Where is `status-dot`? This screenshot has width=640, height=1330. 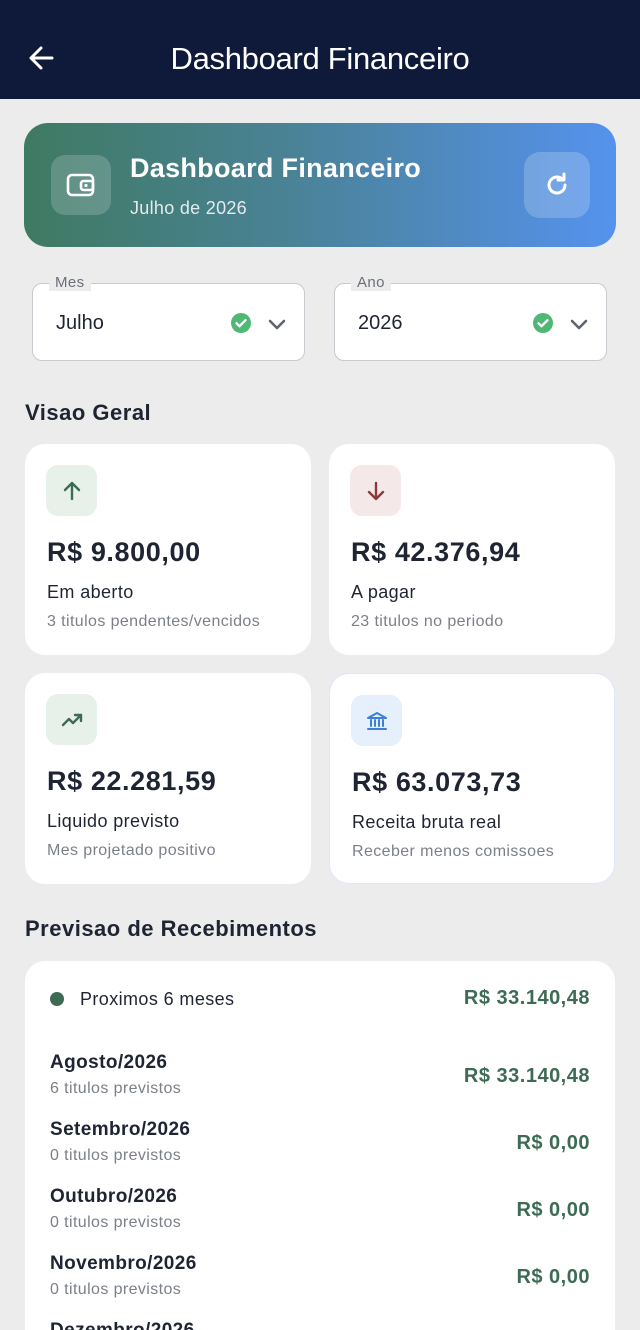
status-dot is located at coordinates (57, 999).